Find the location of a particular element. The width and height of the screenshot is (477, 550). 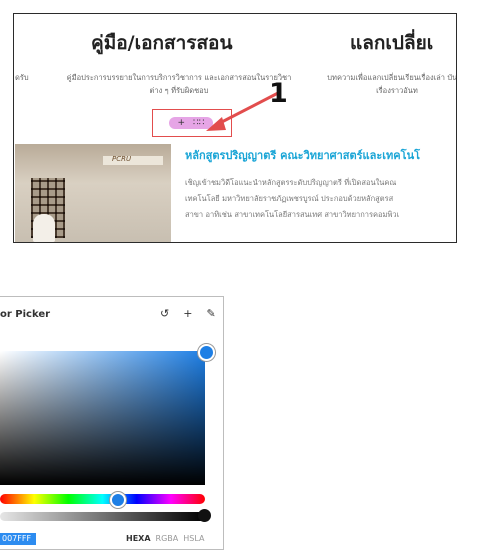

format-hsla: HSLA is located at coordinates (193, 538).